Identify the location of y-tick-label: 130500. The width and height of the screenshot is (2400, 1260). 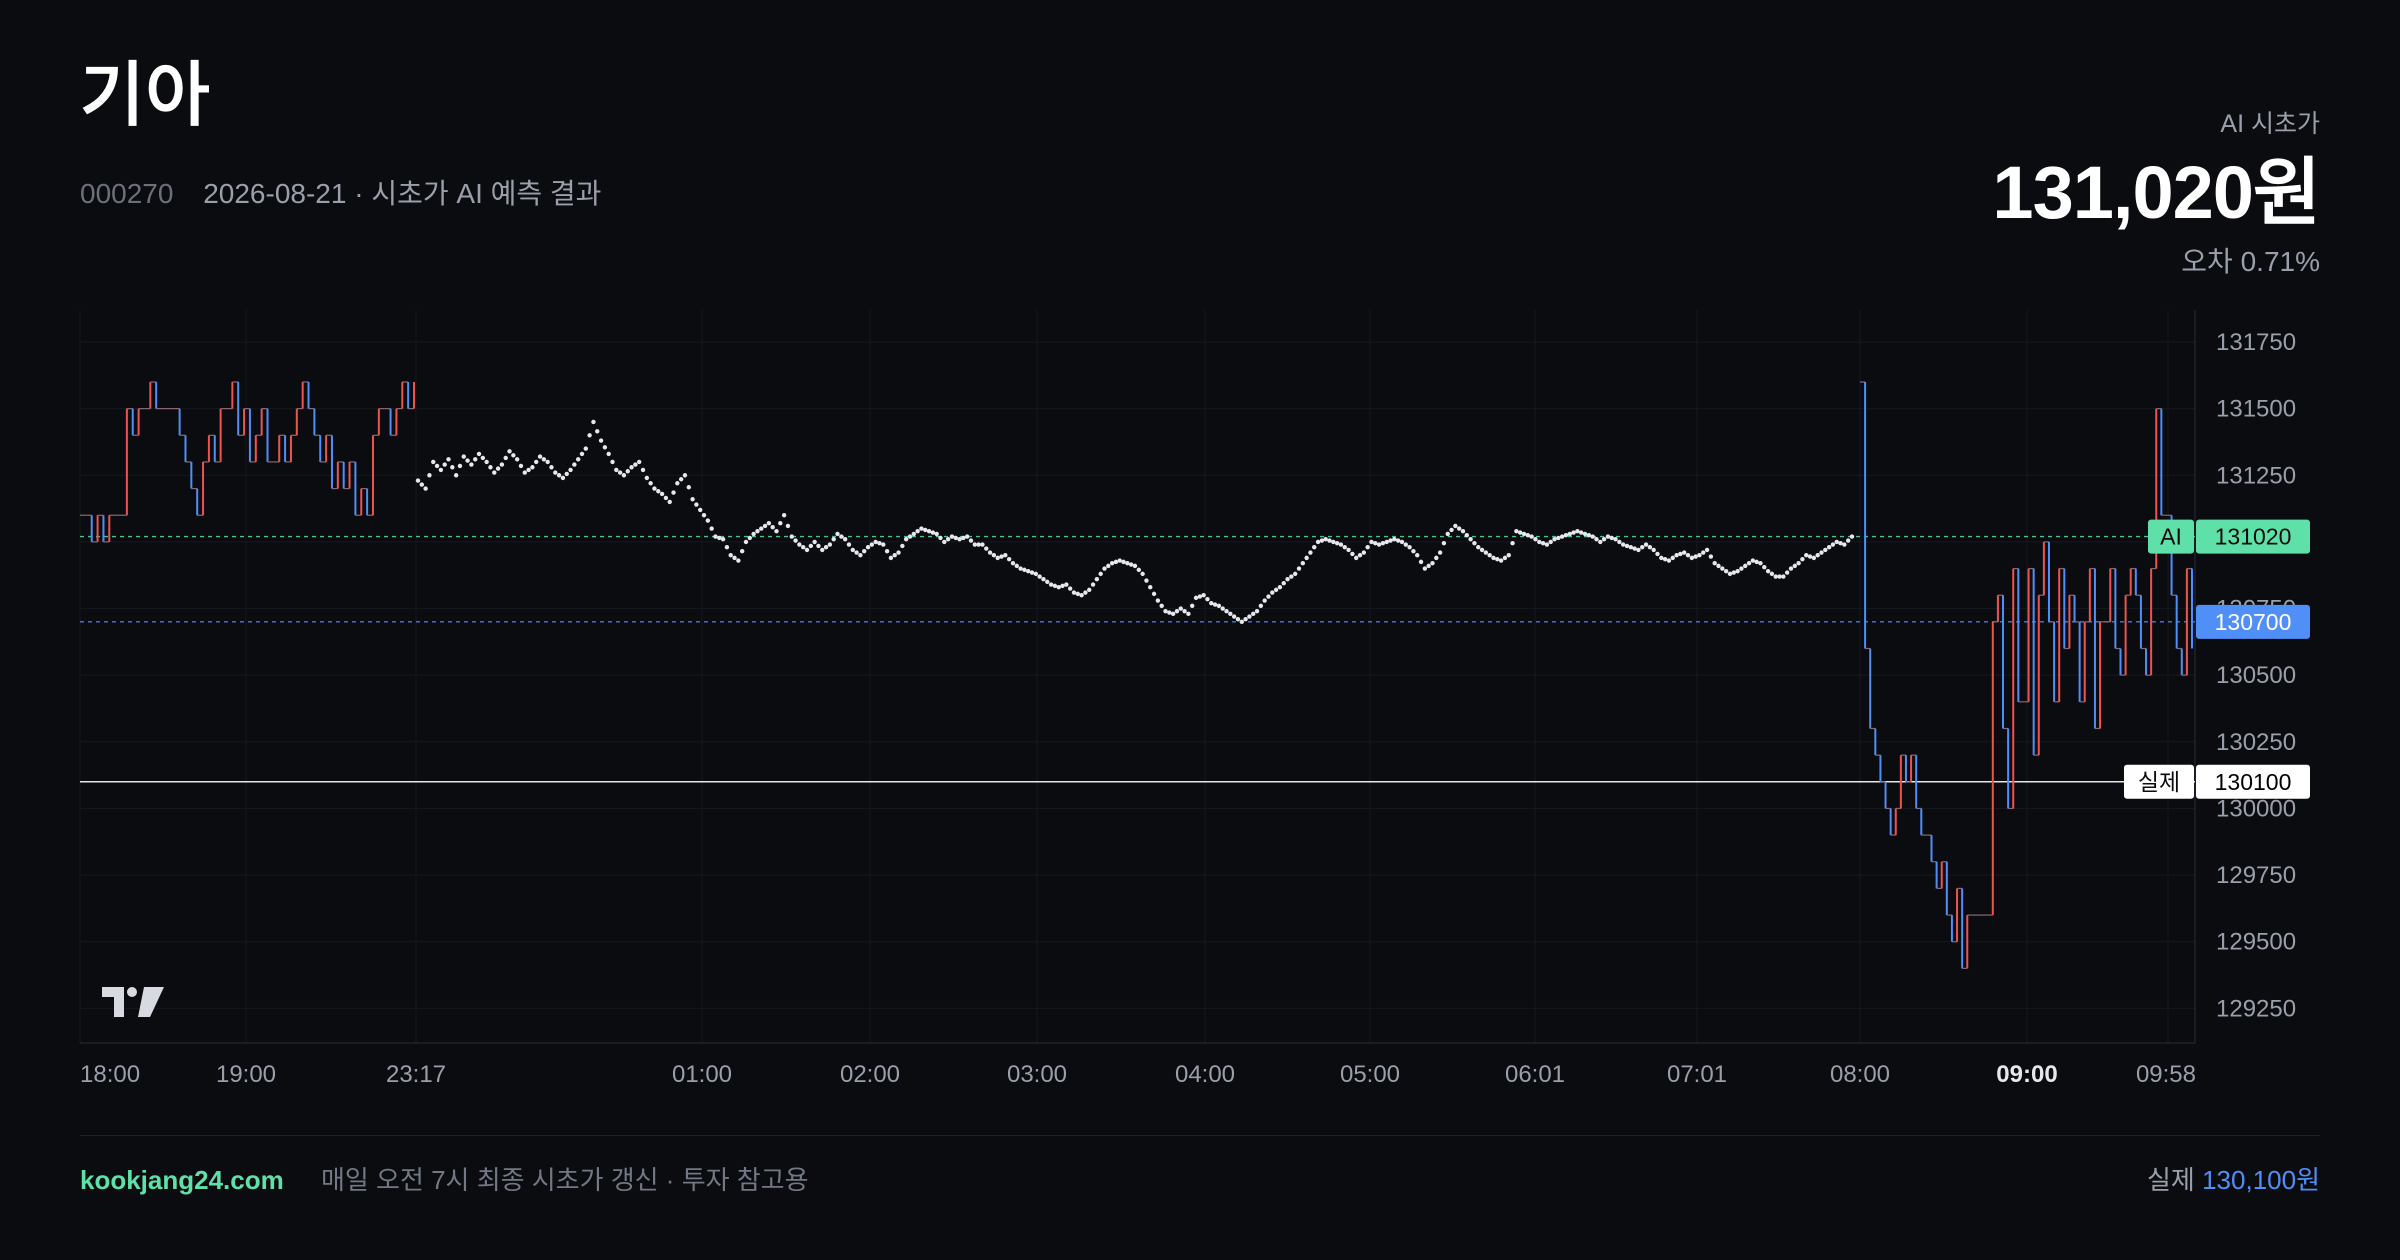
(2256, 675).